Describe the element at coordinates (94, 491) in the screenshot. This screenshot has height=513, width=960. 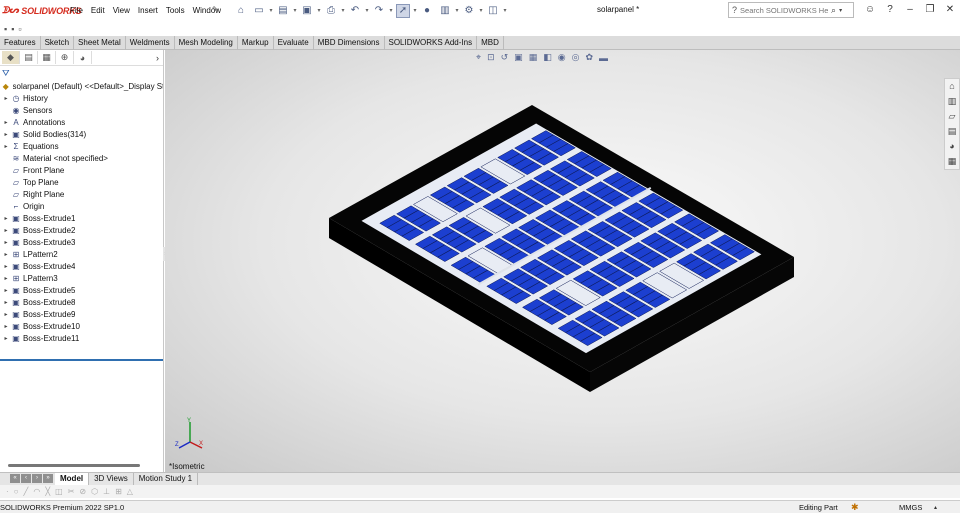
I see `polygon-icon: ⬡` at that location.